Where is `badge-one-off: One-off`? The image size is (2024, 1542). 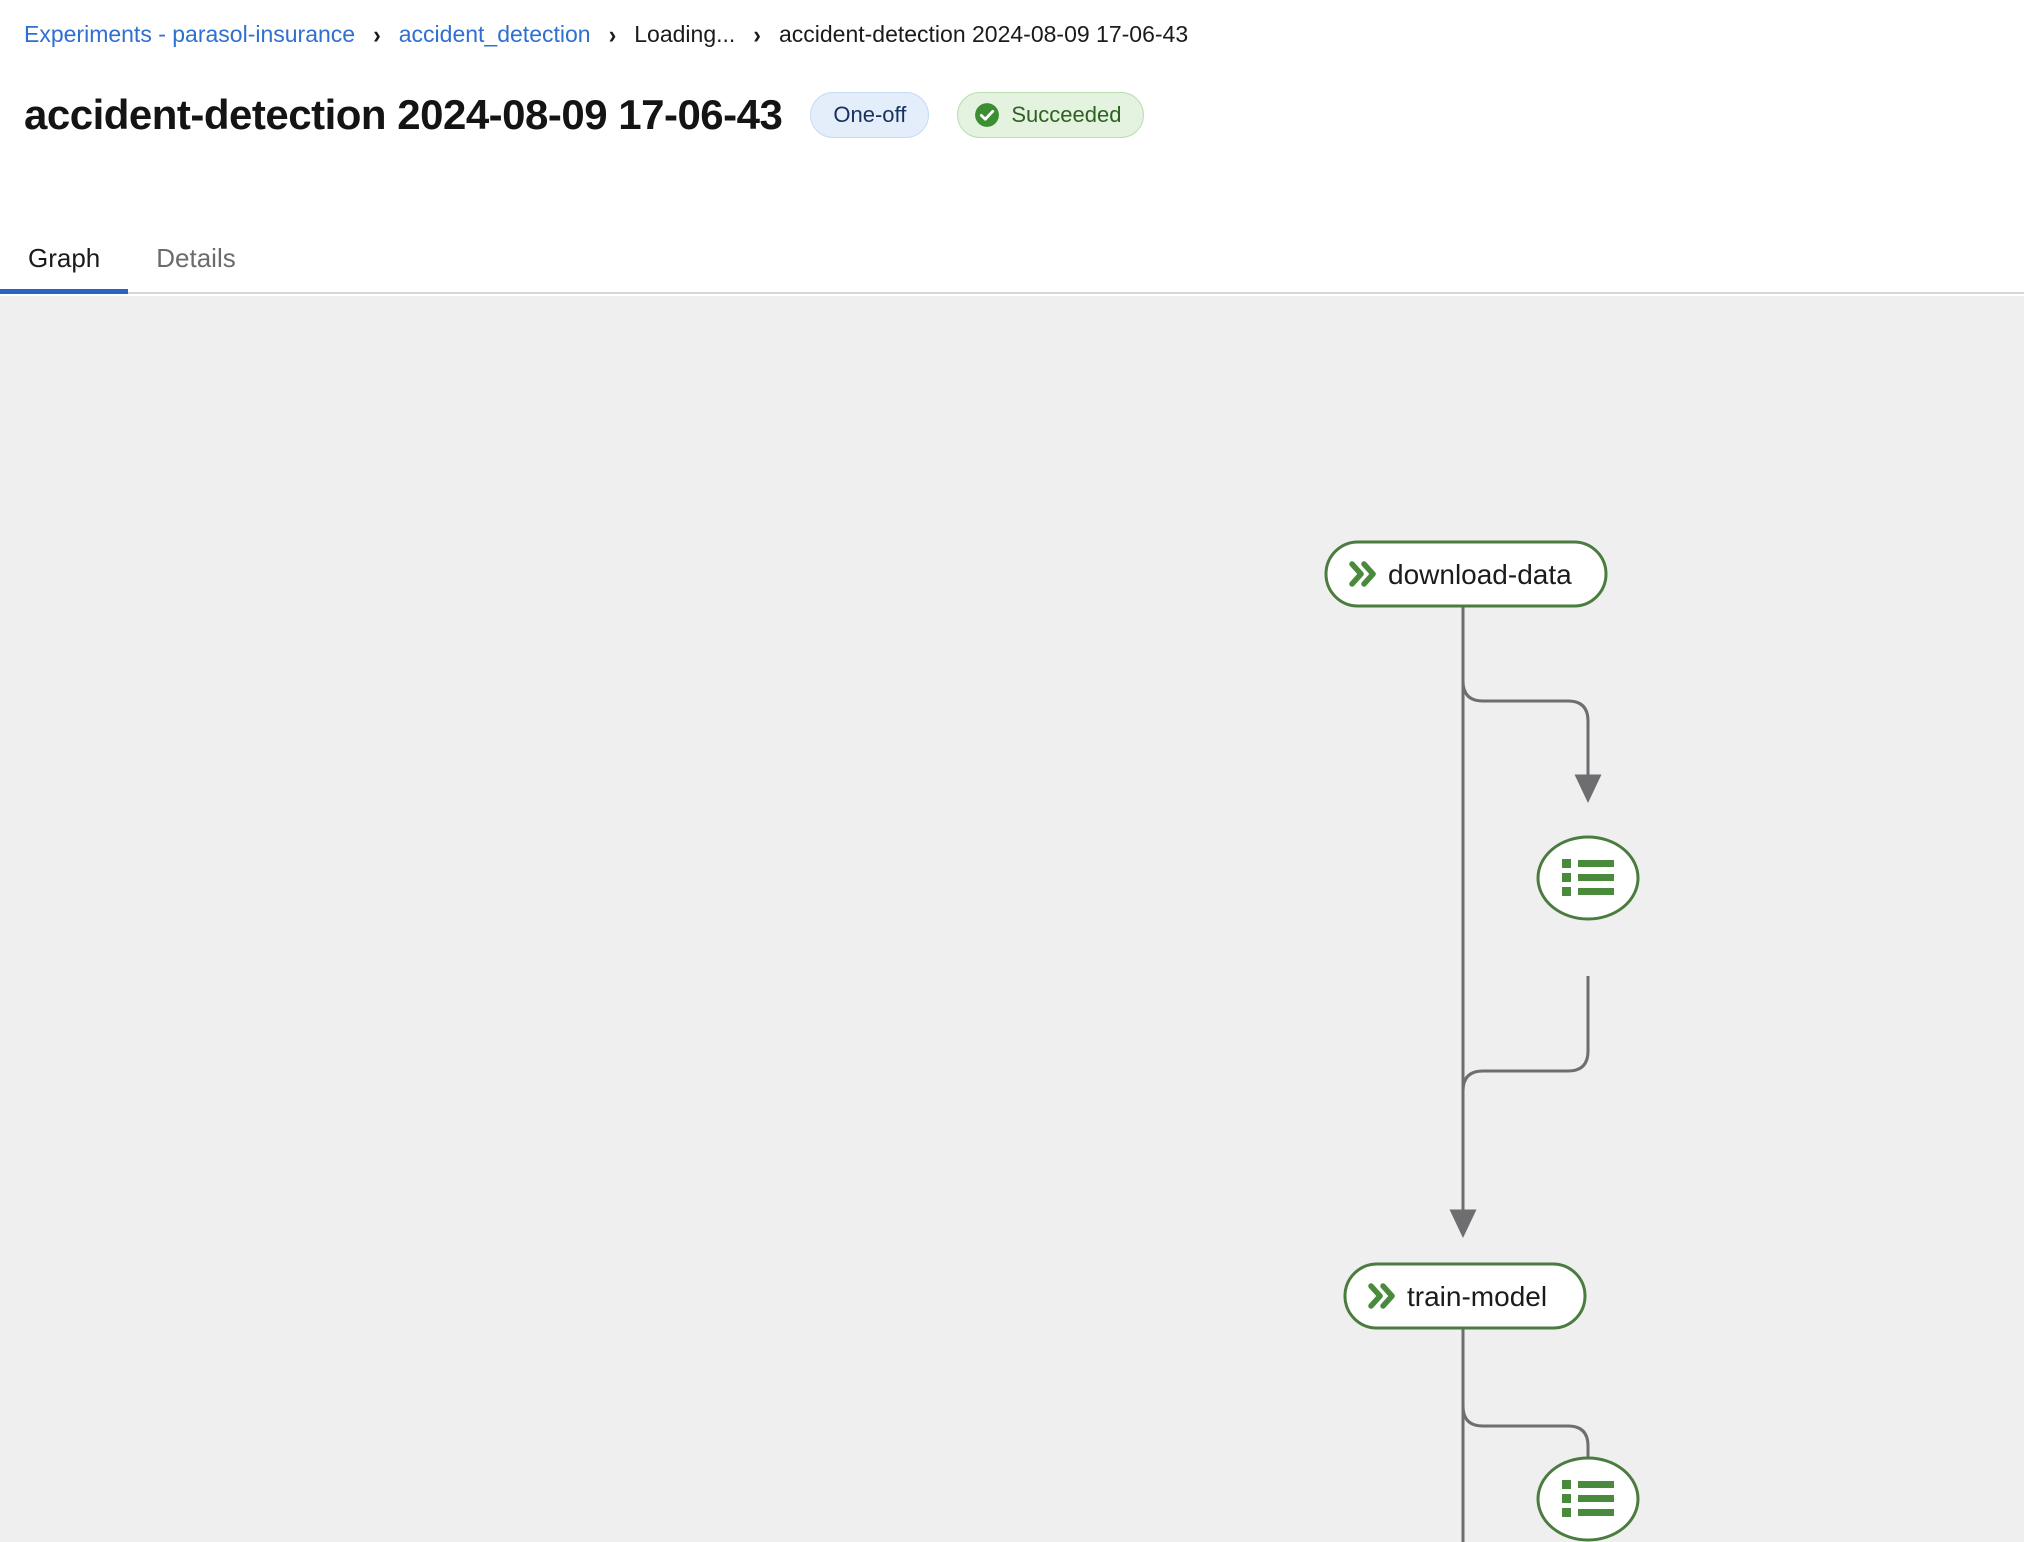 badge-one-off: One-off is located at coordinates (870, 115).